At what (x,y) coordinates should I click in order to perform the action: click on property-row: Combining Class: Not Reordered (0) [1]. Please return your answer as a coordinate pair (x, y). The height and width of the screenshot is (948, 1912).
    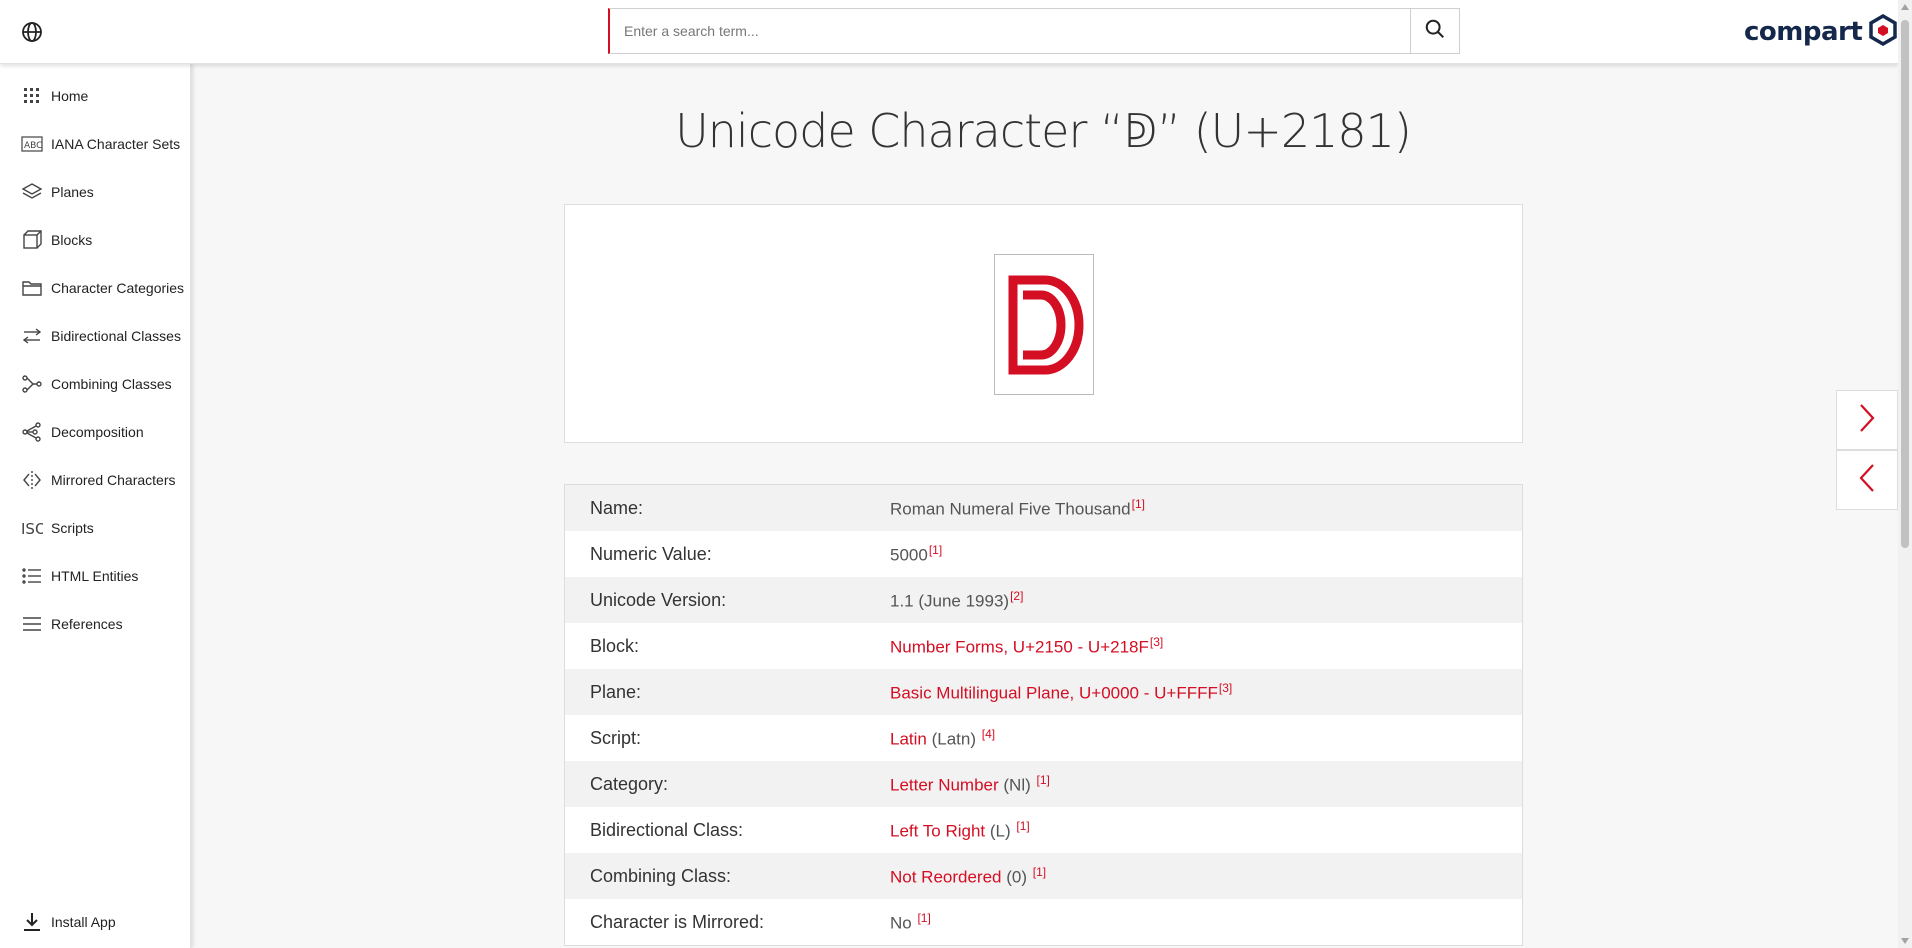
    Looking at the image, I should click on (1043, 876).